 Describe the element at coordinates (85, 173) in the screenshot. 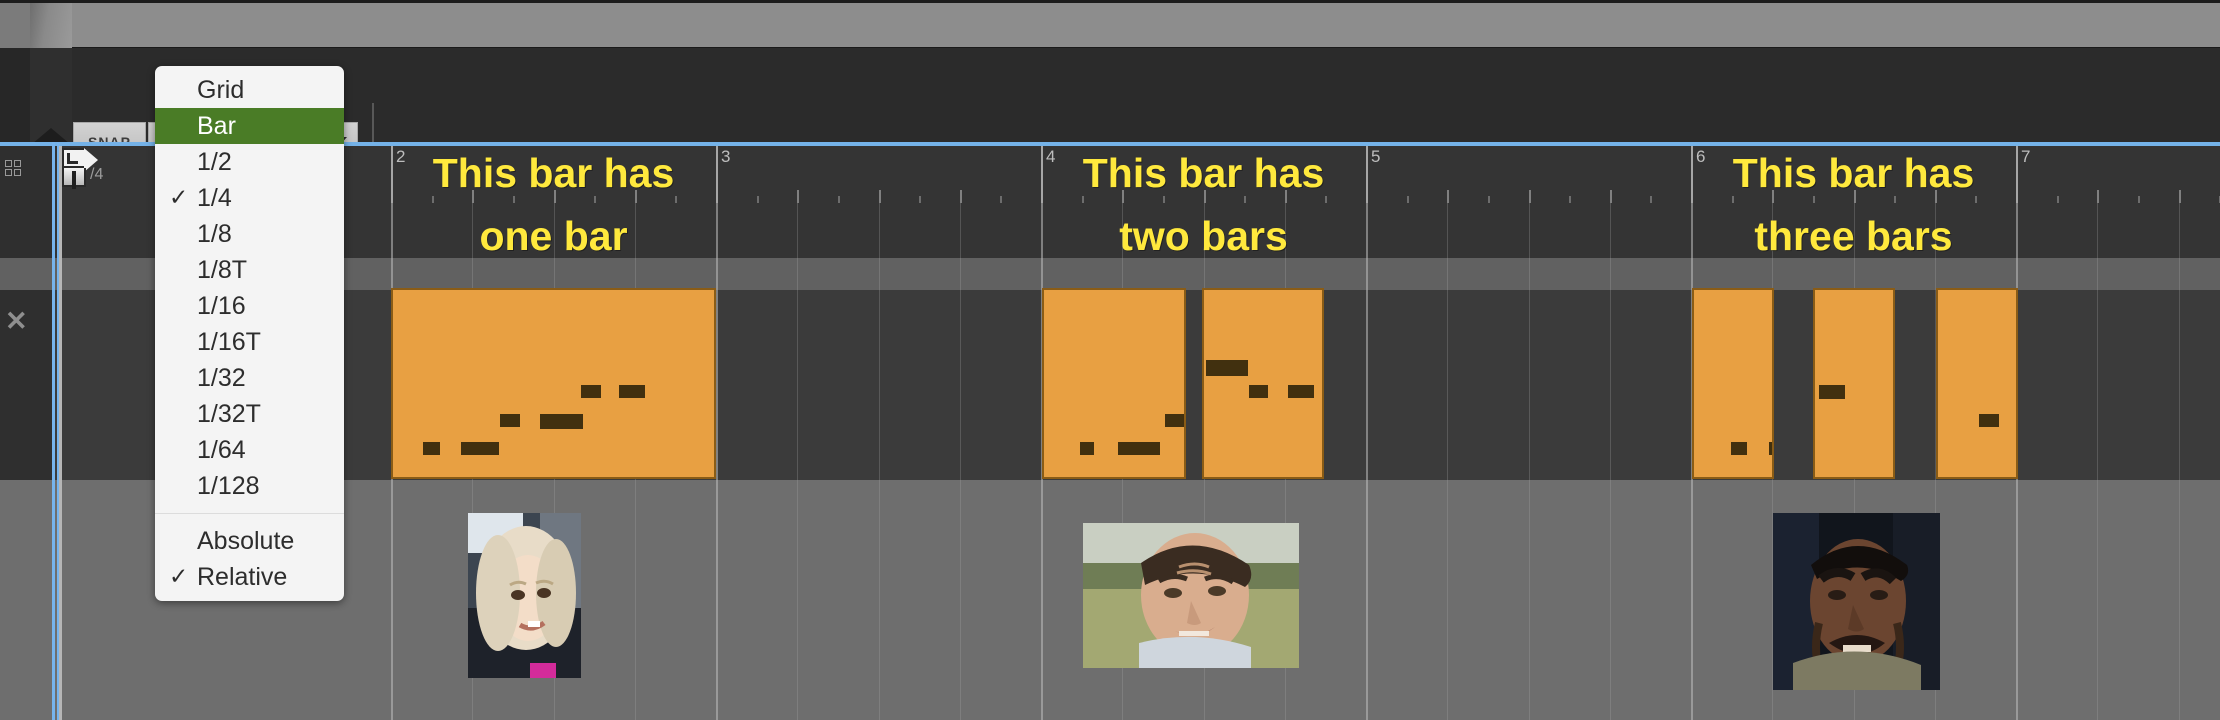

I see `loop-marker-icon: /4` at that location.